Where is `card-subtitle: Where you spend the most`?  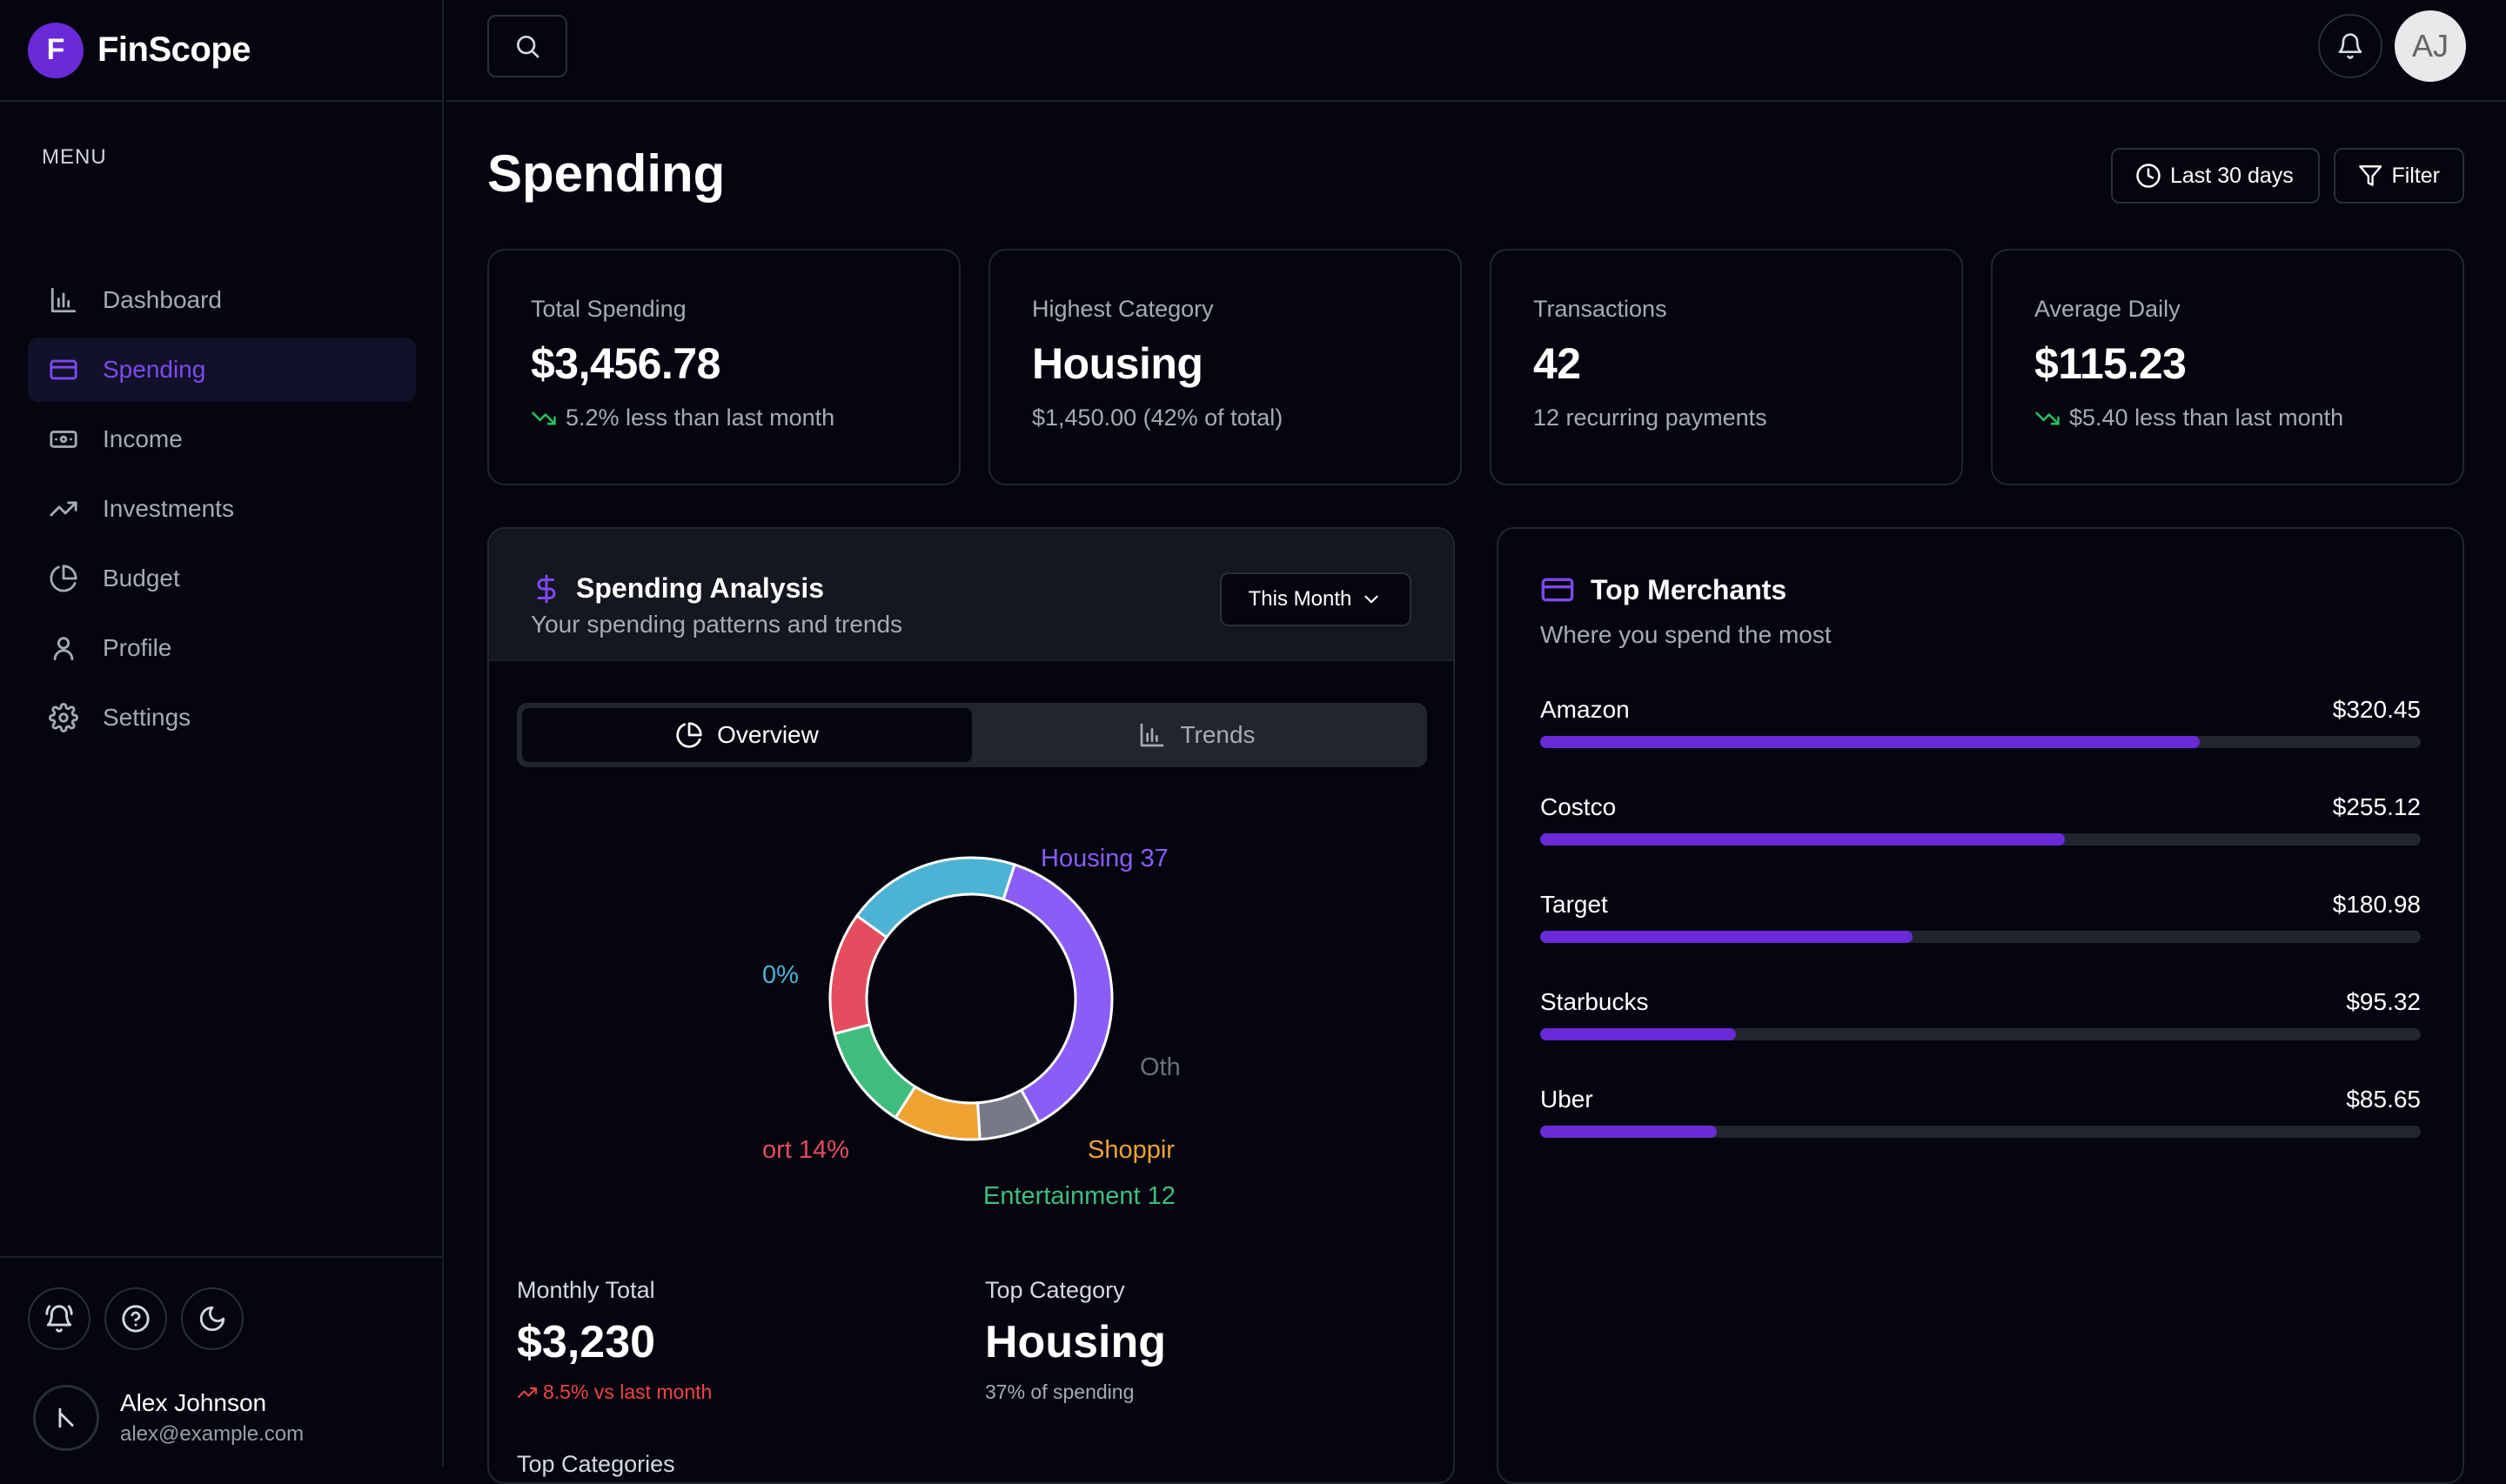
card-subtitle: Where you spend the most is located at coordinates (1686, 634).